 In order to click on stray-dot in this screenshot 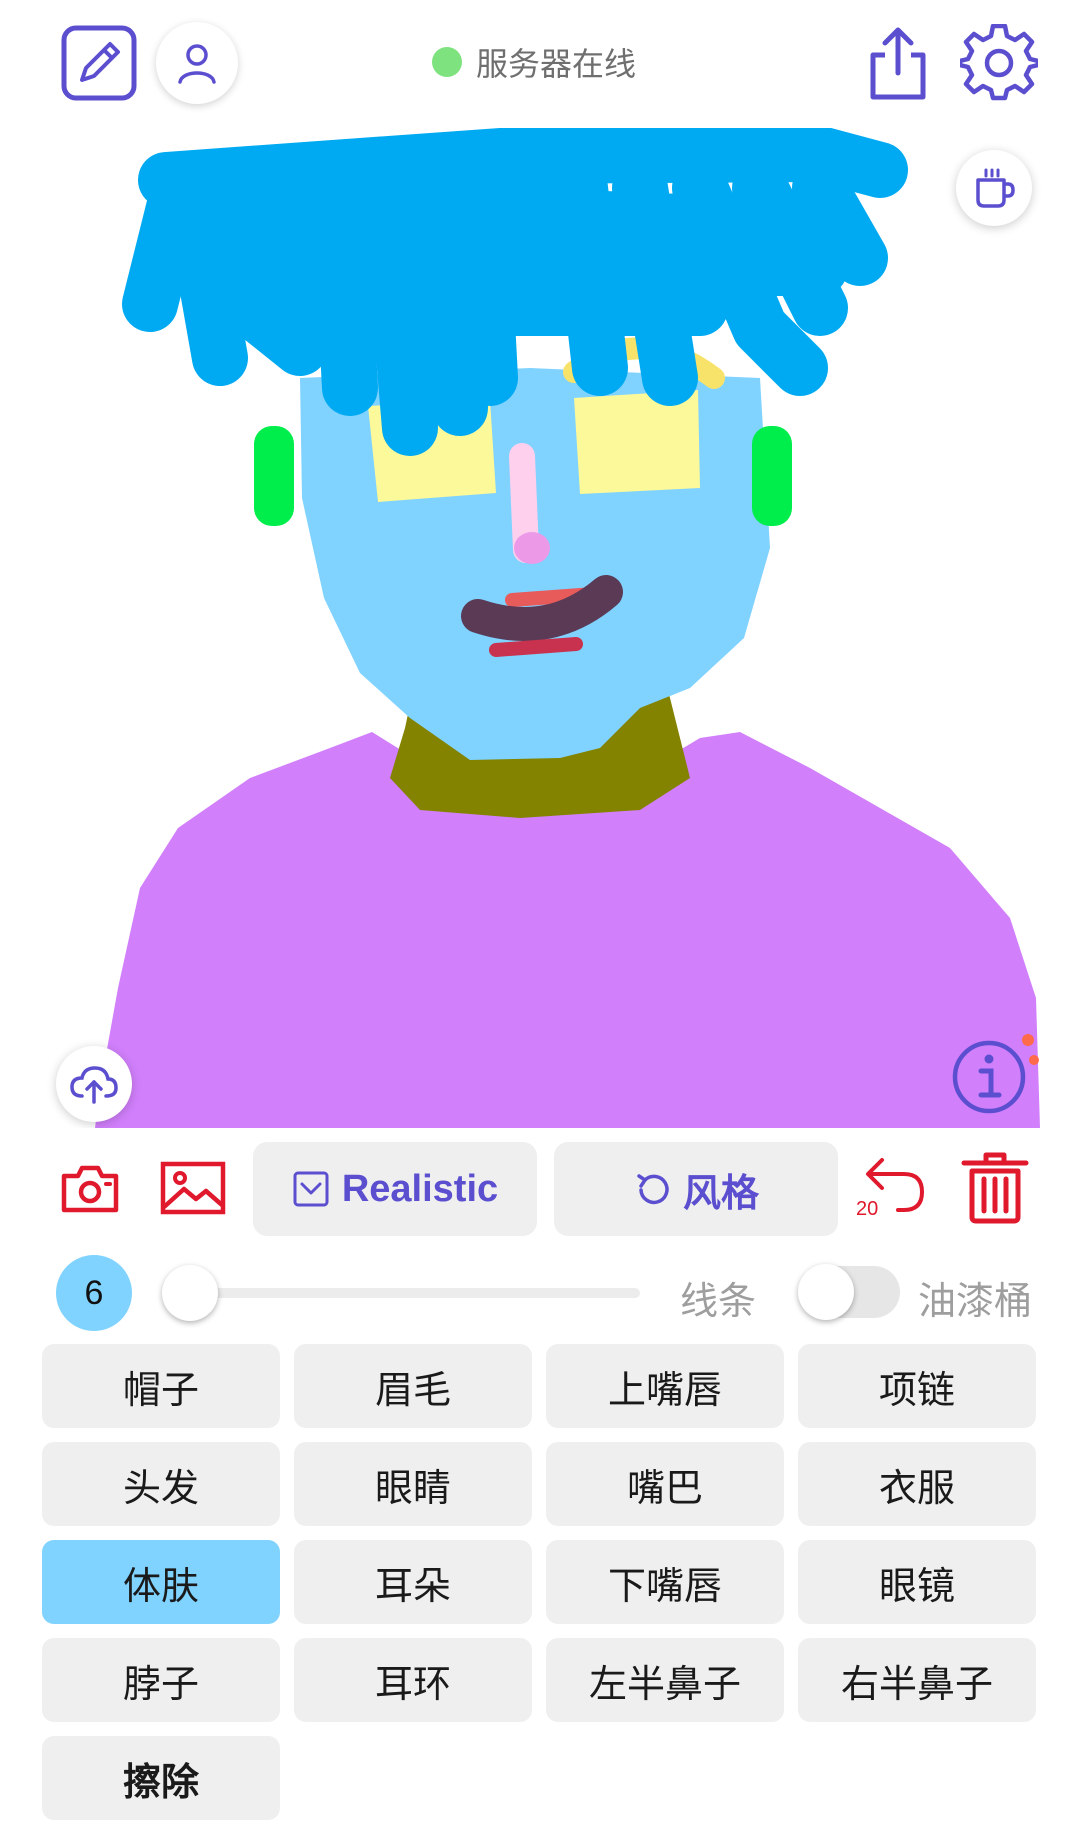, I will do `click(1034, 1060)`.